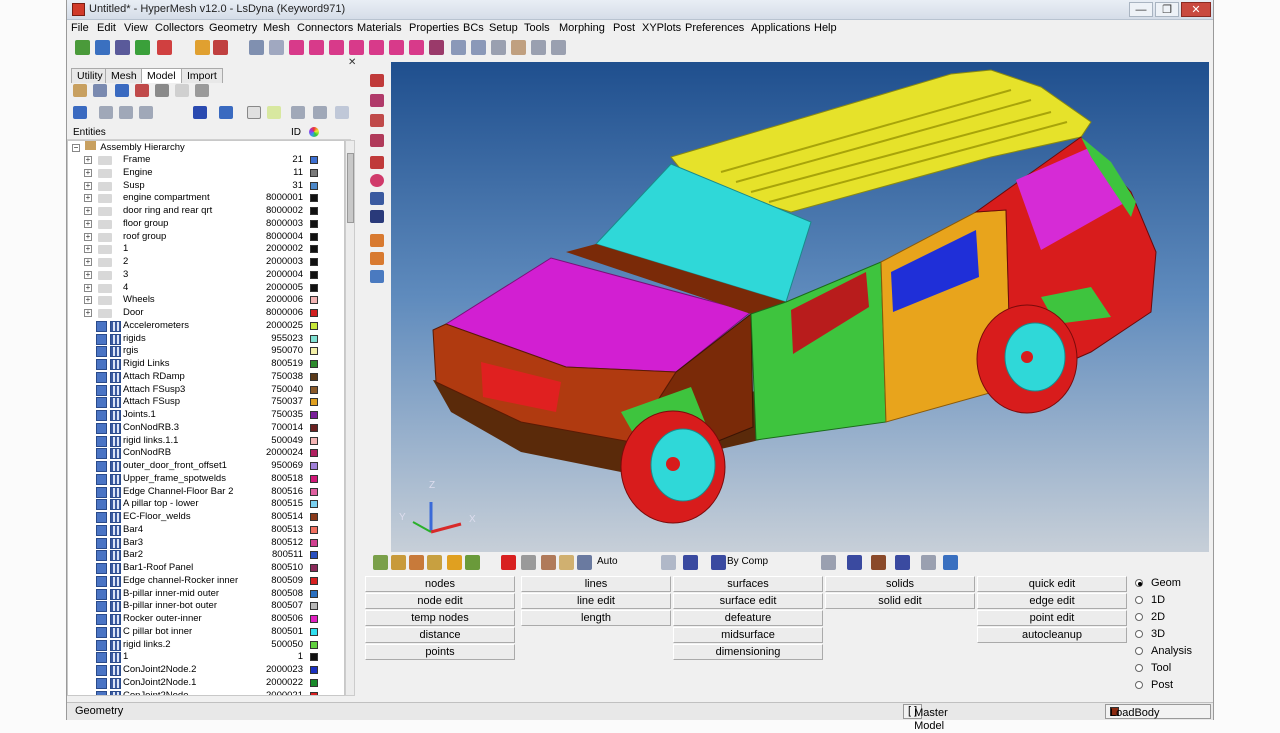  I want to click on tree-row: Attach FSusp3 750040, so click(206, 390).